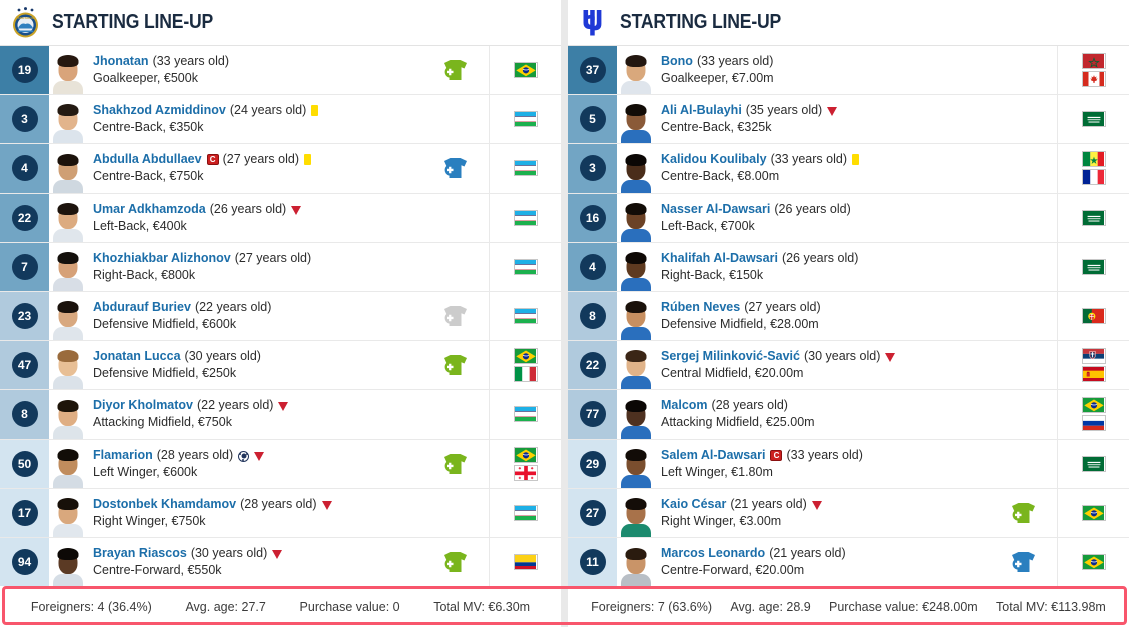 This screenshot has width=1129, height=627. I want to click on player-name-link: Khalifah Al-Dawsari, so click(719, 258).